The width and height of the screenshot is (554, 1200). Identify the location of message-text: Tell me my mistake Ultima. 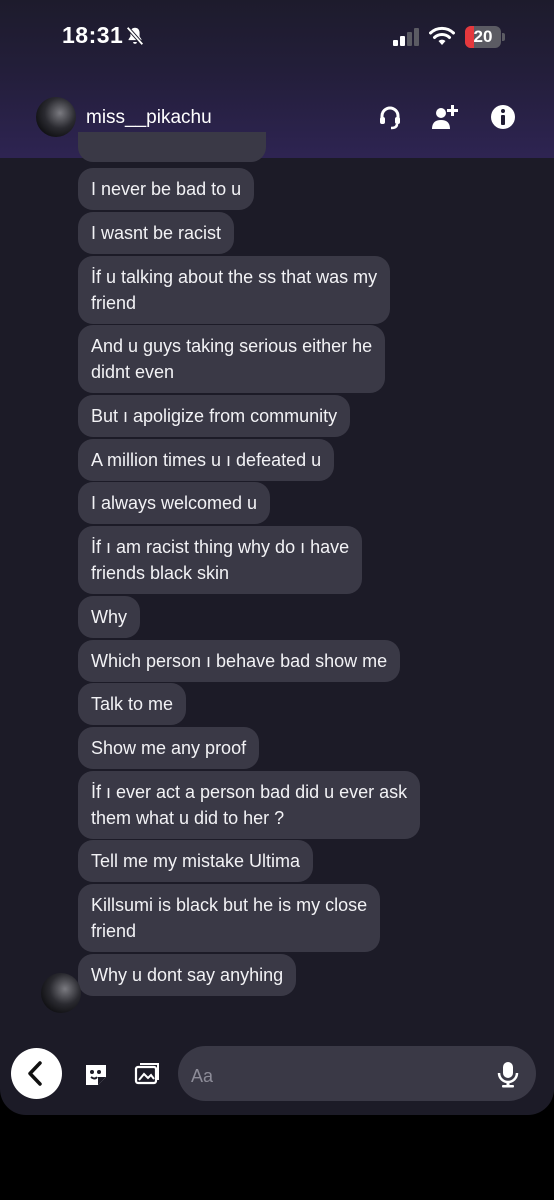
(196, 861).